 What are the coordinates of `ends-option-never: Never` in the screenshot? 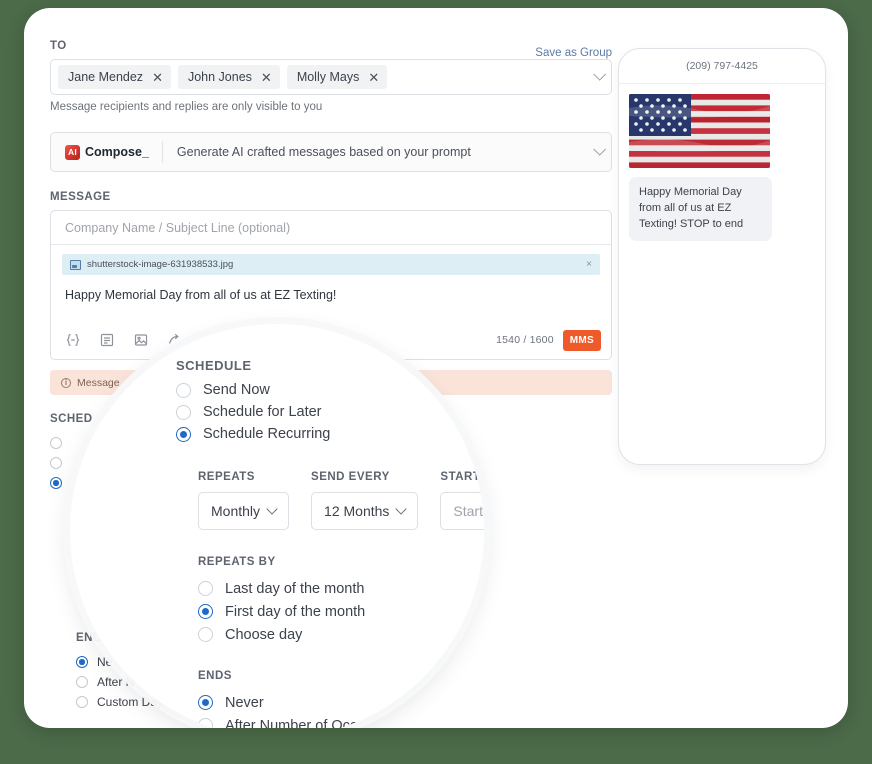 It's located at (341, 702).